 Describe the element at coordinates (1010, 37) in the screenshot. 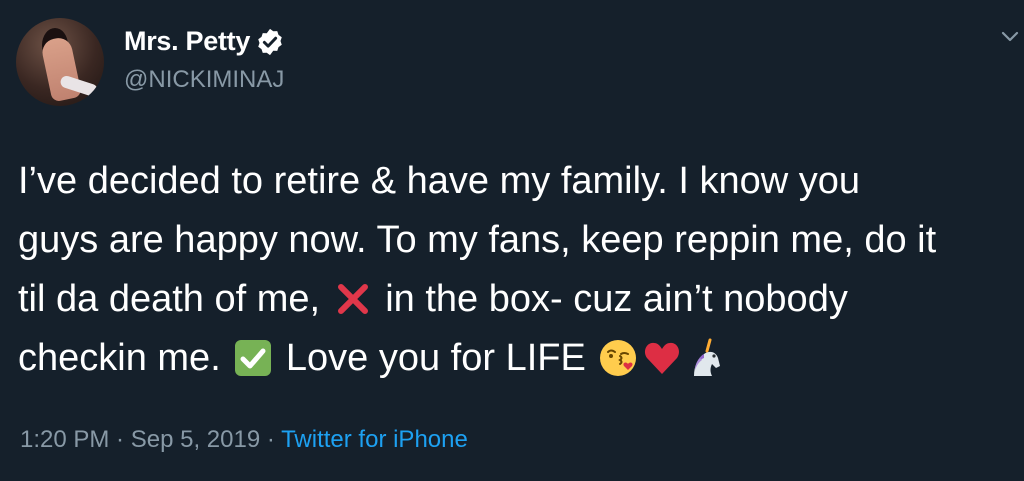

I see `chevron-down-icon` at that location.